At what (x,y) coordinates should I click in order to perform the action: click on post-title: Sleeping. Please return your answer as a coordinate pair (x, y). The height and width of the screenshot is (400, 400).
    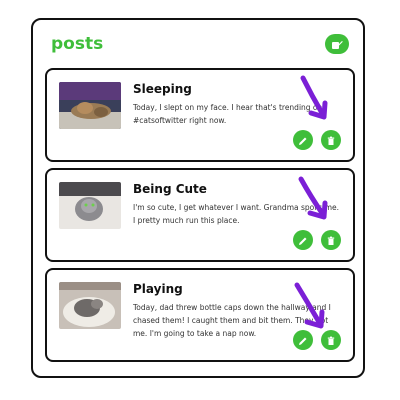
    Looking at the image, I should click on (162, 89).